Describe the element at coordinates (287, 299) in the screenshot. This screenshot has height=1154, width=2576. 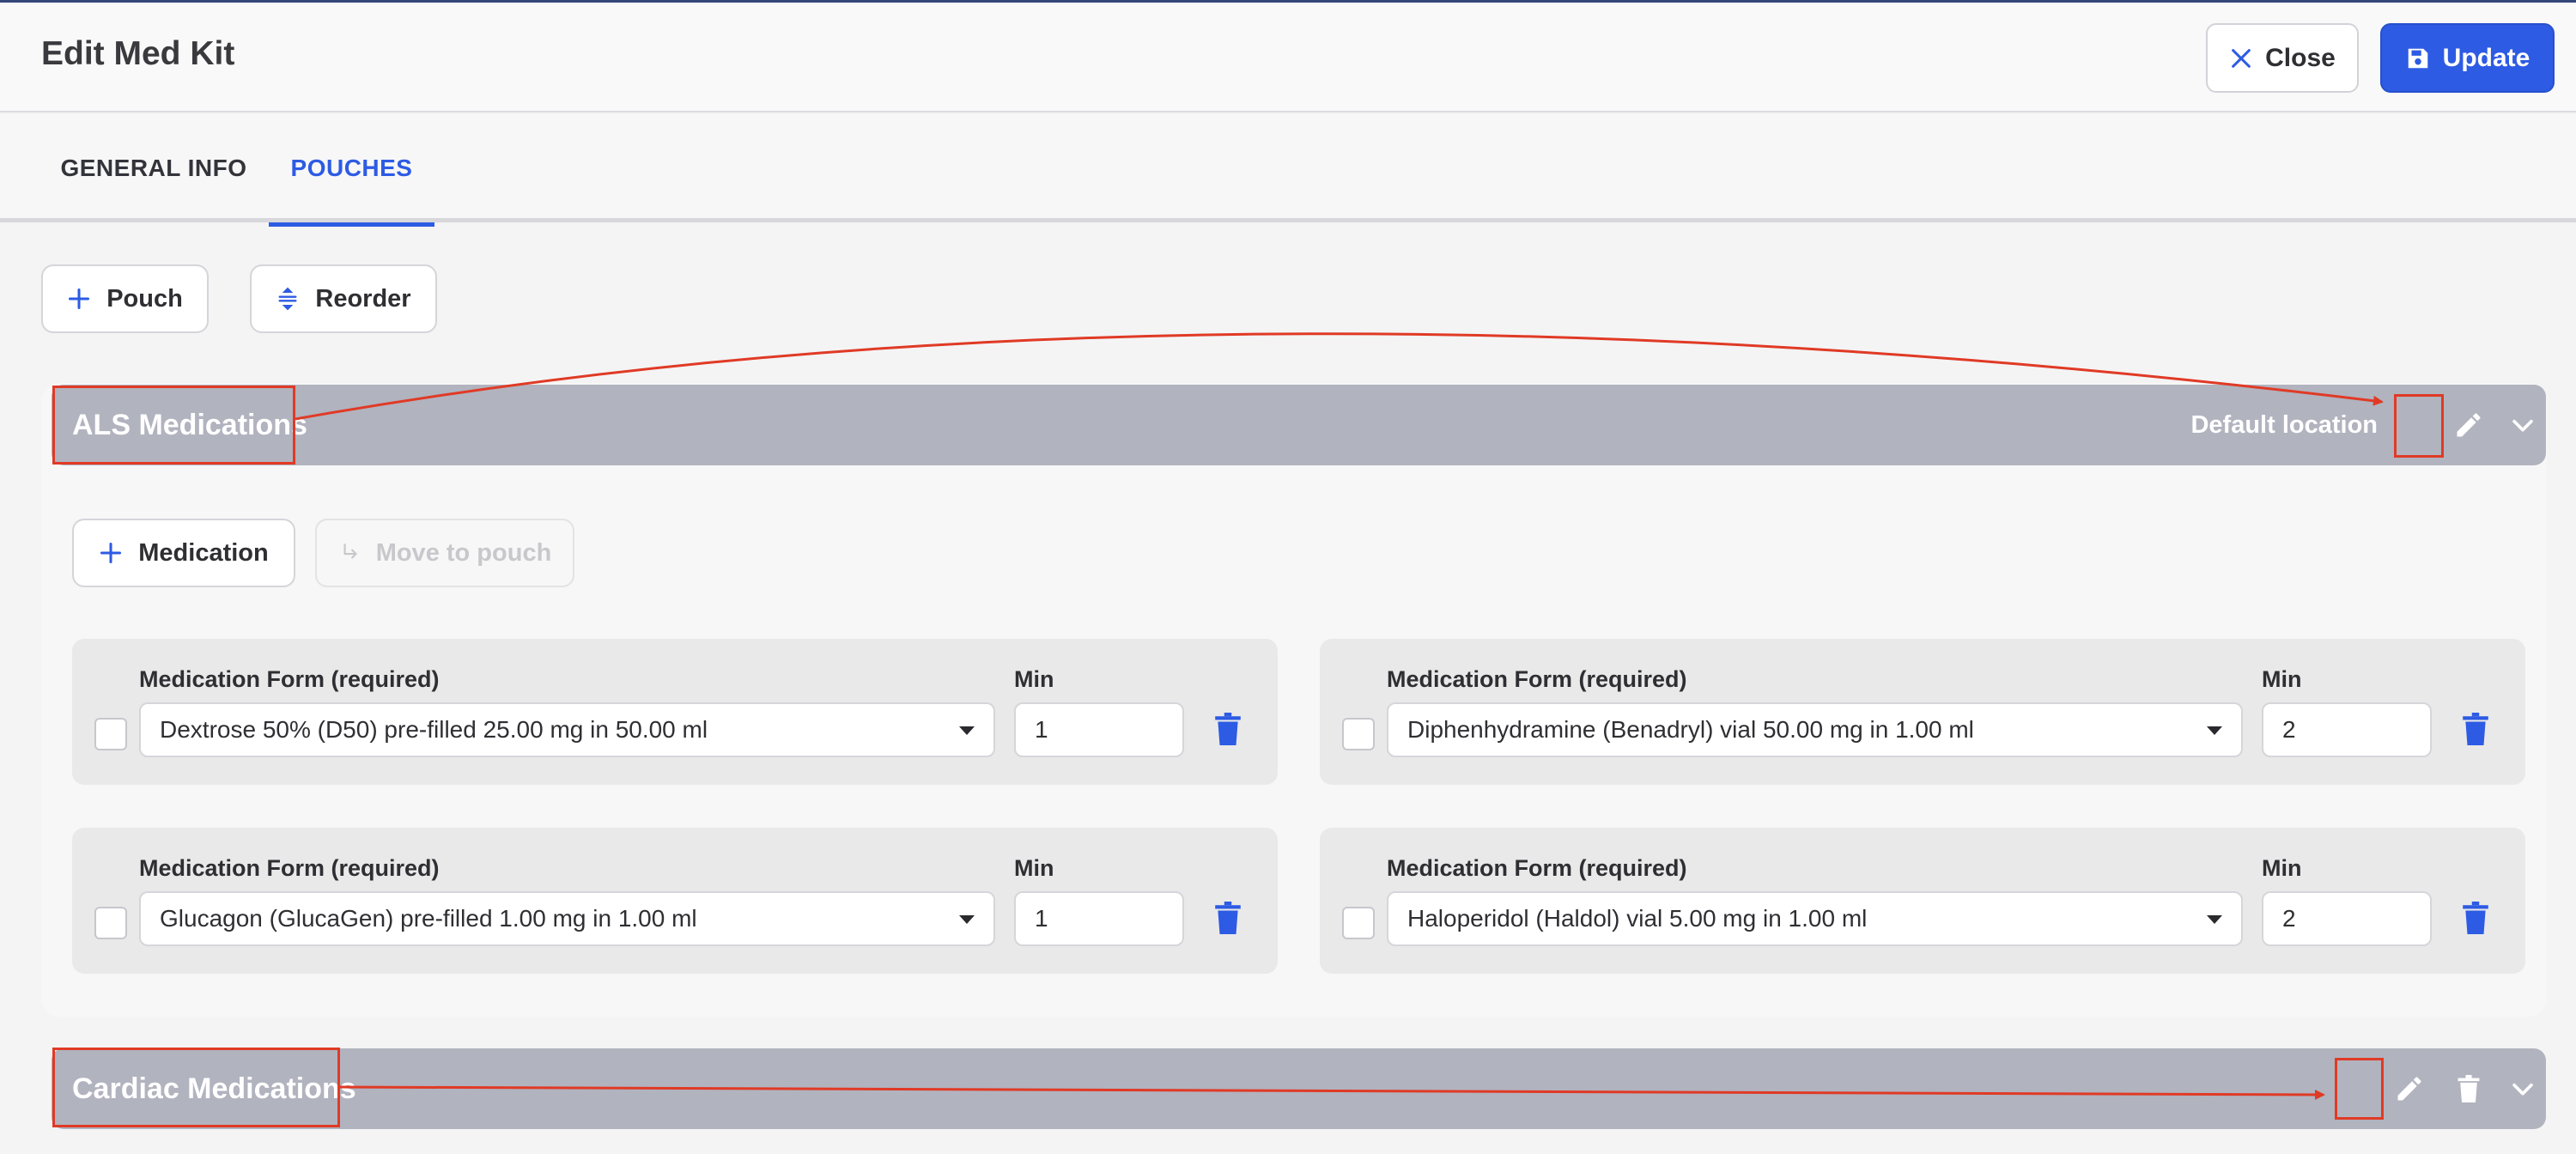
I see `reorder-icon` at that location.